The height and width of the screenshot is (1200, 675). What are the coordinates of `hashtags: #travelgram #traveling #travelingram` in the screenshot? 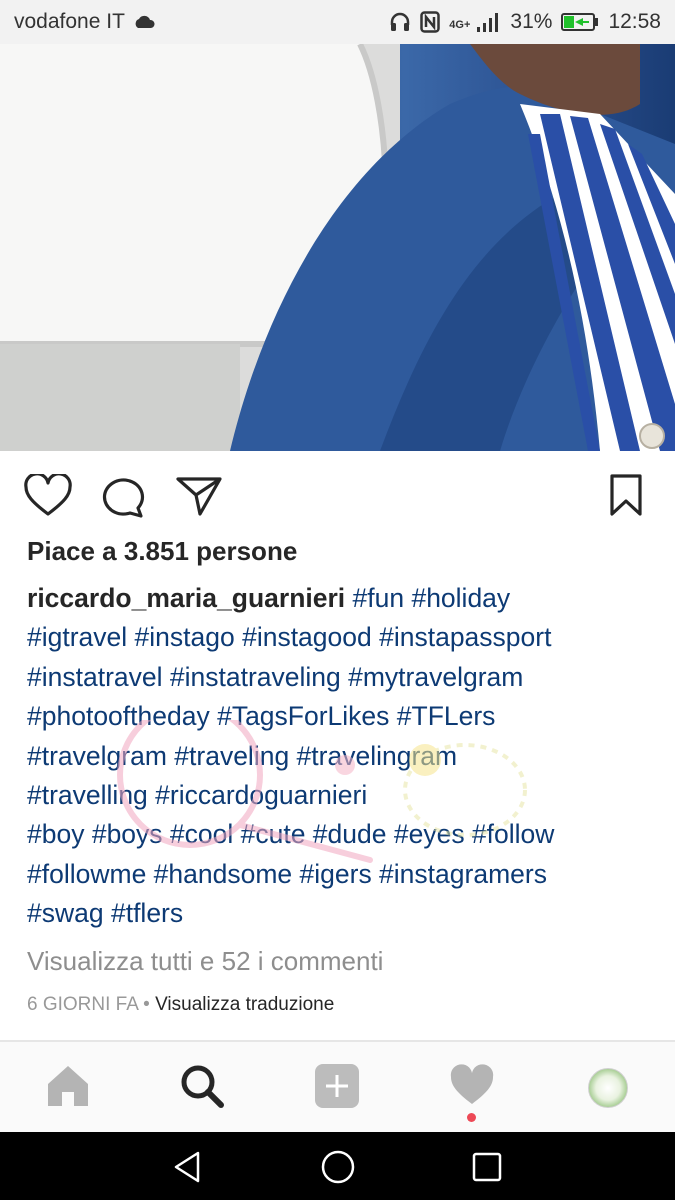 It's located at (339, 756).